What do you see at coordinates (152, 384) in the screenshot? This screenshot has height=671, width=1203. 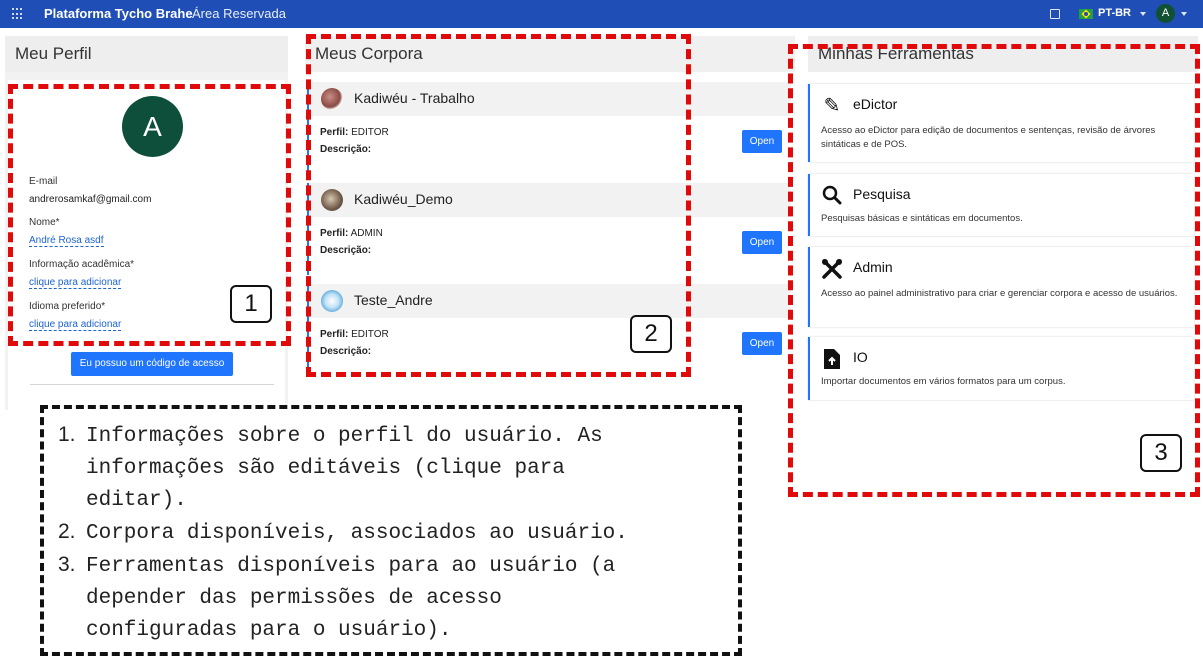 I see `divider` at bounding box center [152, 384].